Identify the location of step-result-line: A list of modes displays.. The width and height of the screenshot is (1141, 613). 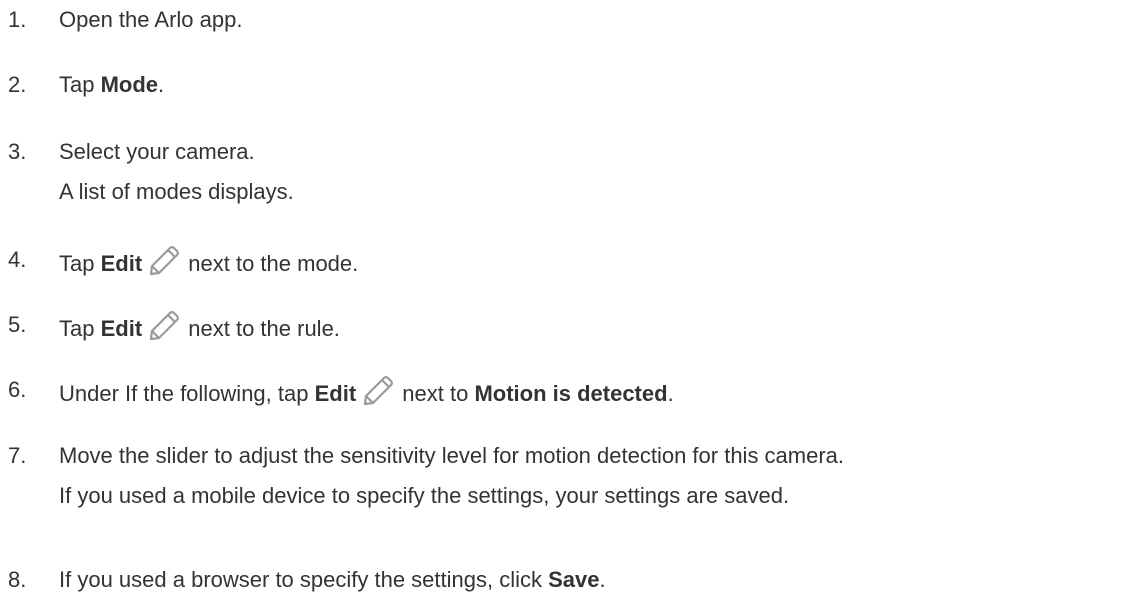
(176, 192).